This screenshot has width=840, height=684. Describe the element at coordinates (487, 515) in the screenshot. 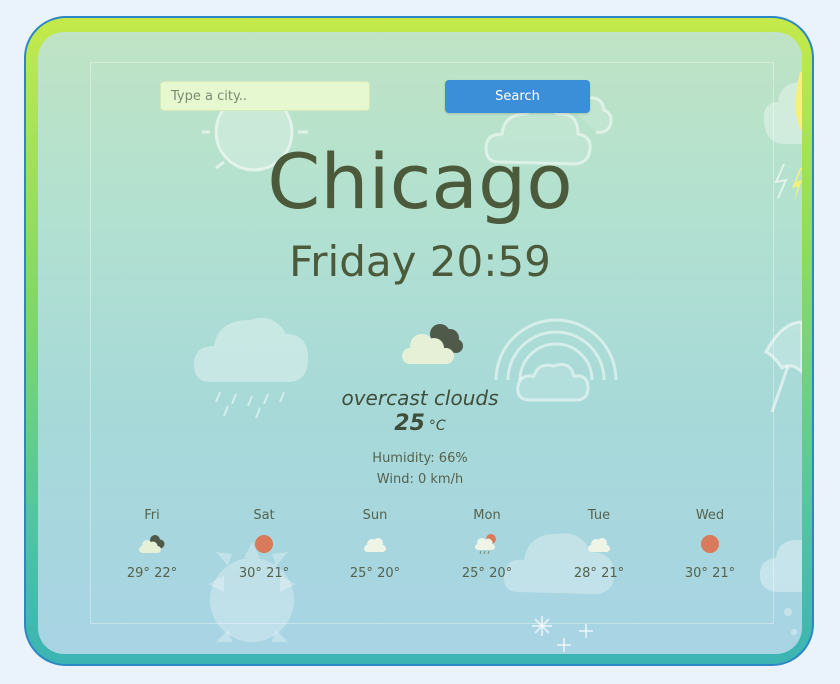

I see `forecast-day-name: Mon` at that location.